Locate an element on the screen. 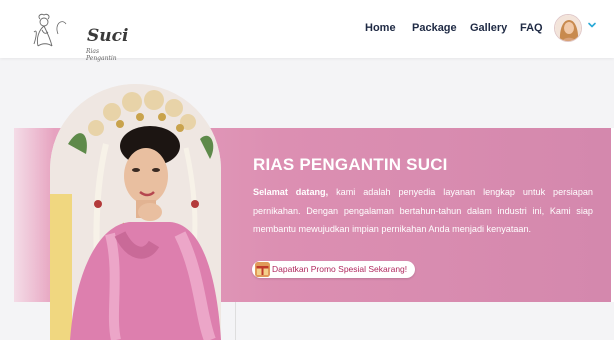  section-divider is located at coordinates (235, 321).